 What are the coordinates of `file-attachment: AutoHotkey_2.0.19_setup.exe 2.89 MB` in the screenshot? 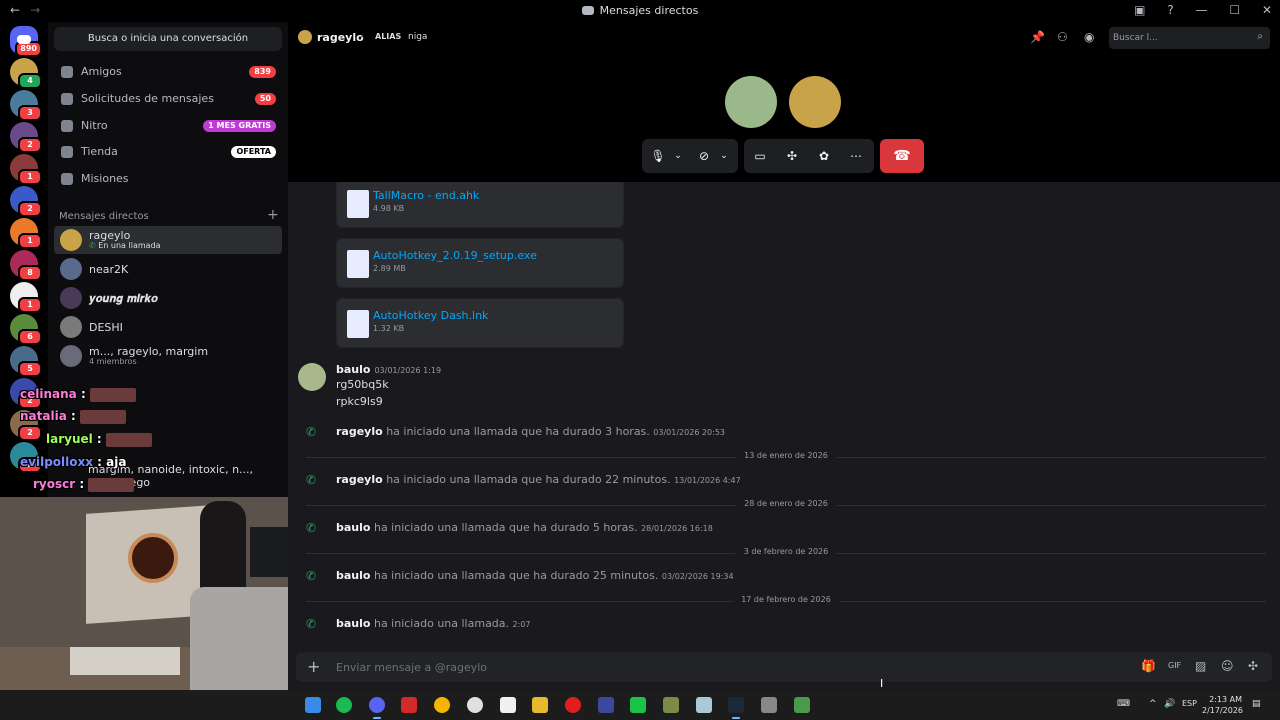 It's located at (480, 263).